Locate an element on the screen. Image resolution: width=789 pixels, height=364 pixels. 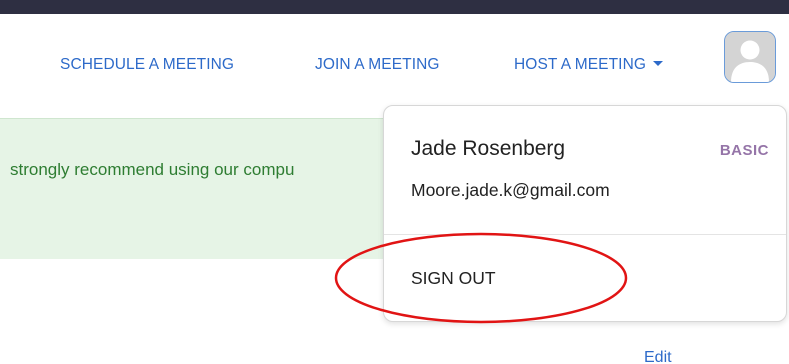
schedule-meeting-link: SCHEDULE A MEETING is located at coordinates (147, 65).